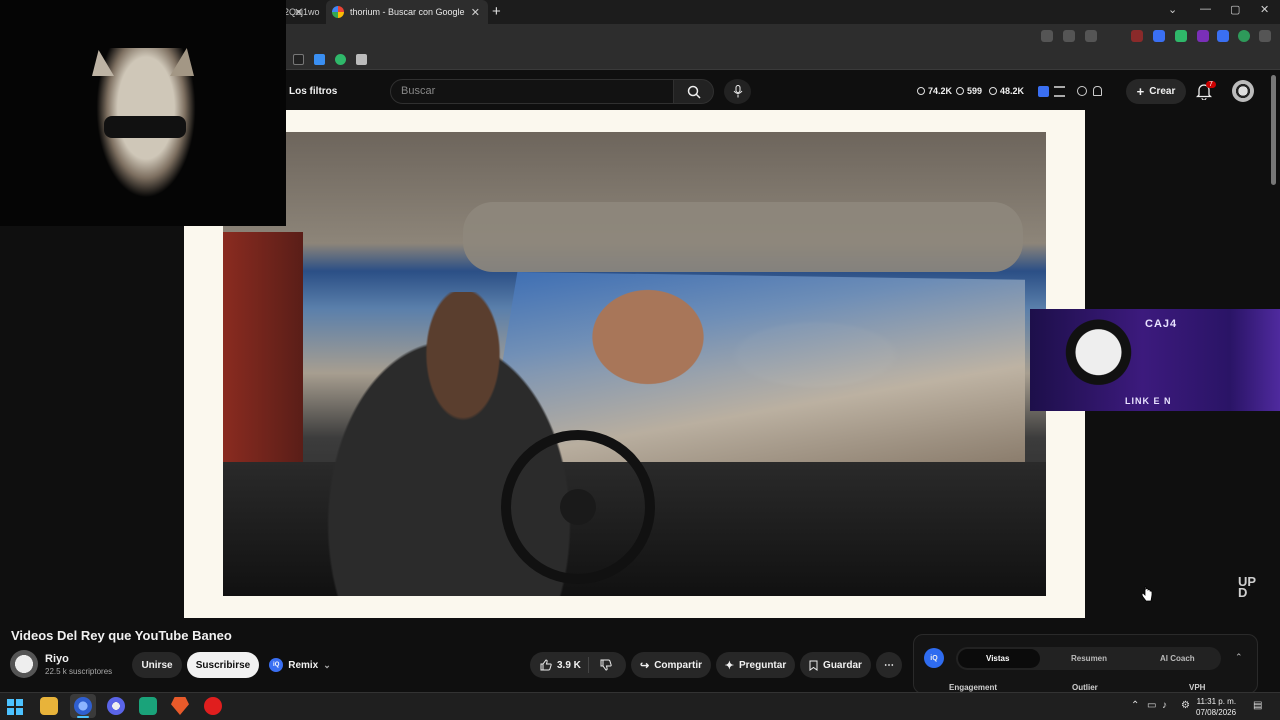 The width and height of the screenshot is (1280, 720). What do you see at coordinates (1043, 91) in the screenshot?
I see `vidiq-icon` at bounding box center [1043, 91].